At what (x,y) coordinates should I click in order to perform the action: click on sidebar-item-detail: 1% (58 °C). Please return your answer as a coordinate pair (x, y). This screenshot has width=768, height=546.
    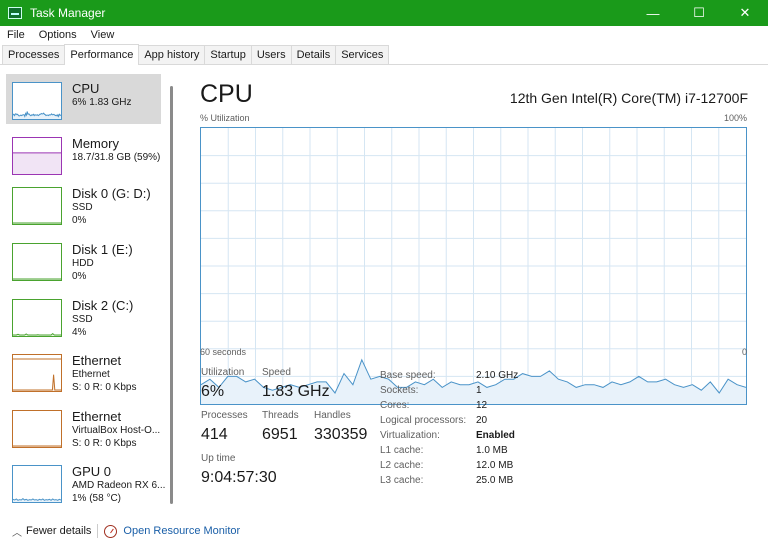
    Looking at the image, I should click on (97, 498).